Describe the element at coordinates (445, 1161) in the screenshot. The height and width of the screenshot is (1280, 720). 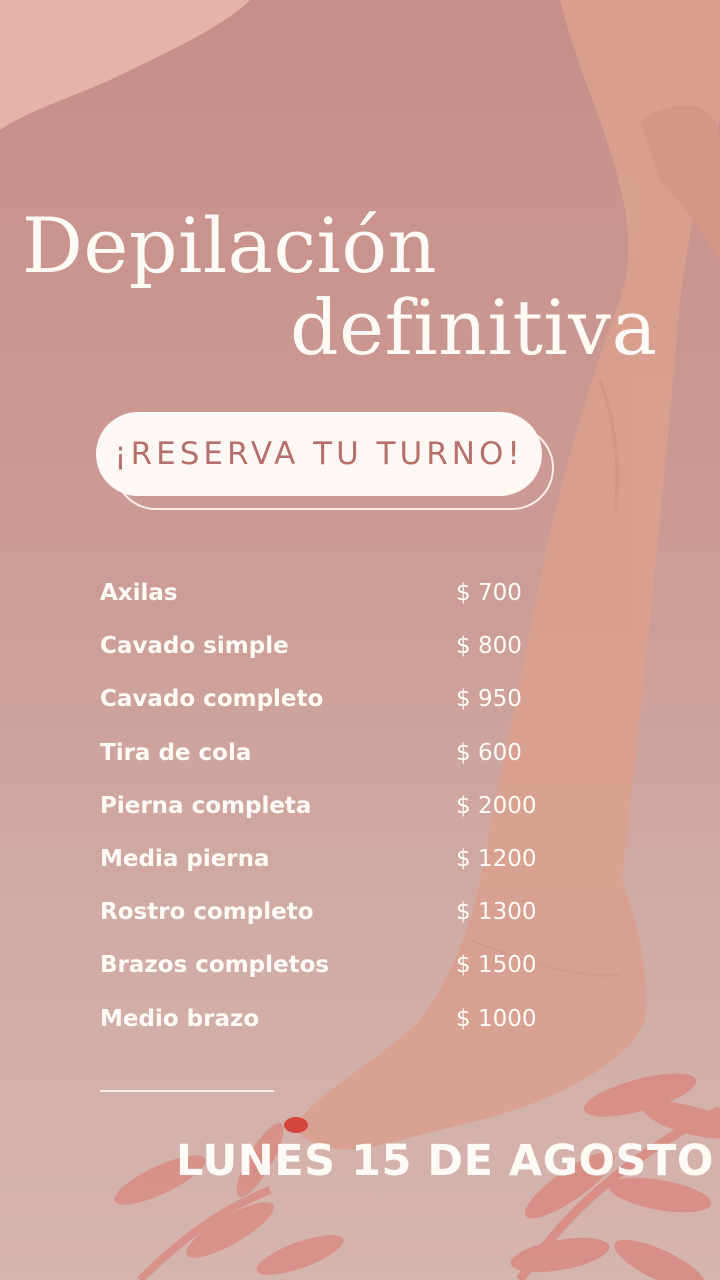
I see `event-date: LUNES 15 DE AGOSTO` at that location.